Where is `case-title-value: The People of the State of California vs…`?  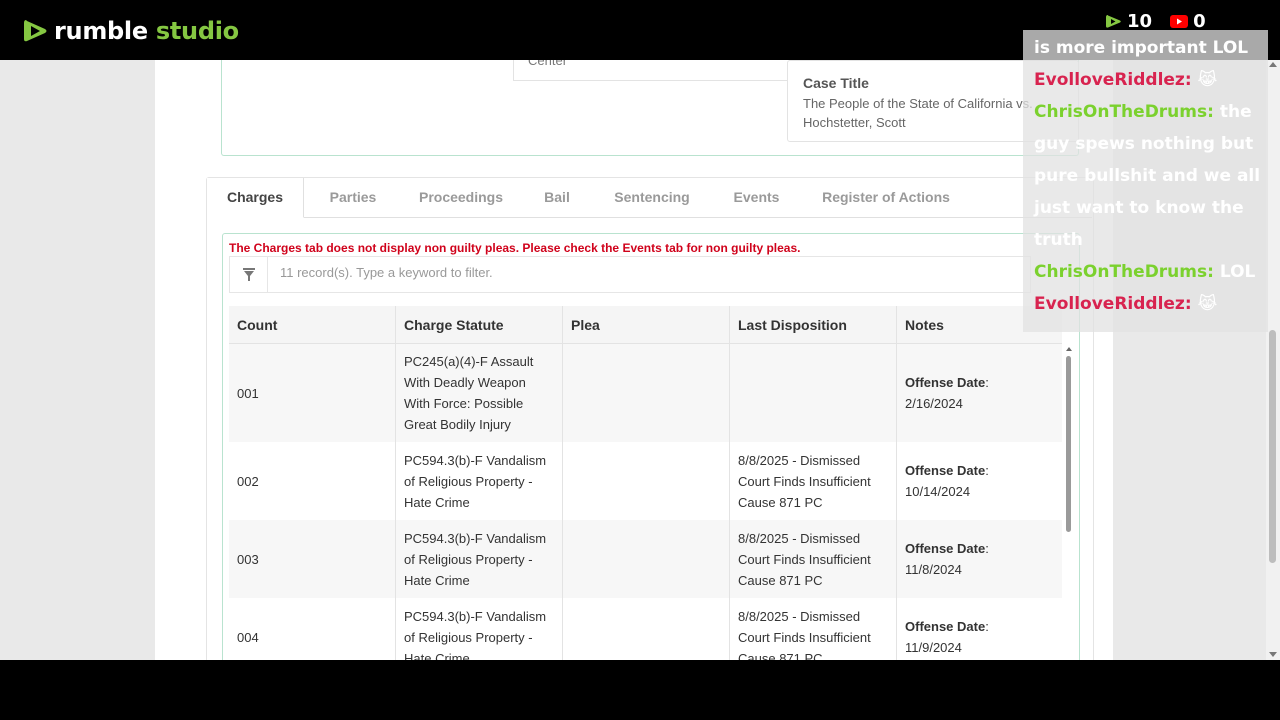 case-title-value: The People of the State of California vs… is located at coordinates (918, 113).